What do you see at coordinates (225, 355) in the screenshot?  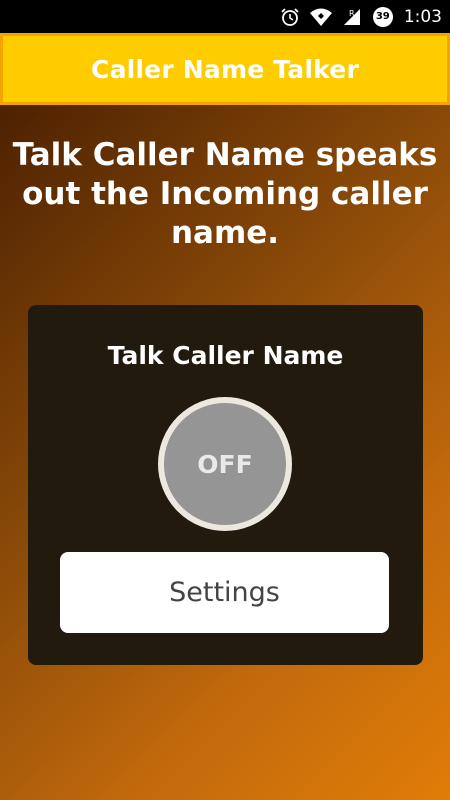 I see `panel-title: Talk Caller Name` at bounding box center [225, 355].